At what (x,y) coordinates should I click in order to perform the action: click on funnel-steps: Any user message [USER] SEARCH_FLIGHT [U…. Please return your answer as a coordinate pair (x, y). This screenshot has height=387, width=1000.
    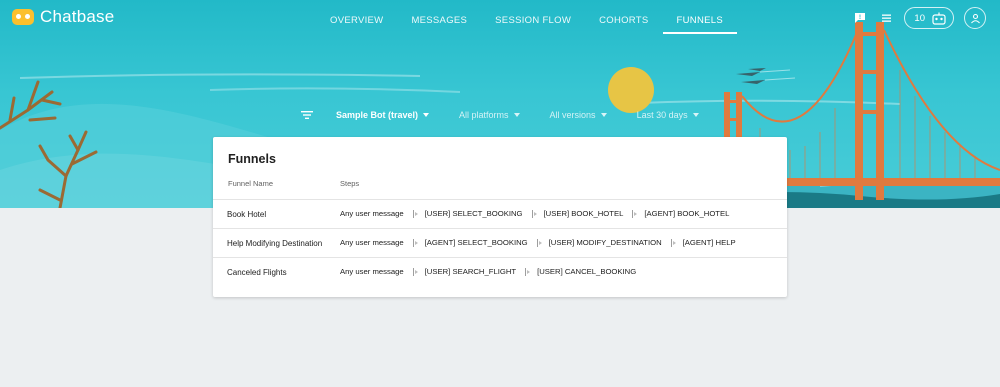
    Looking at the image, I should click on (488, 271).